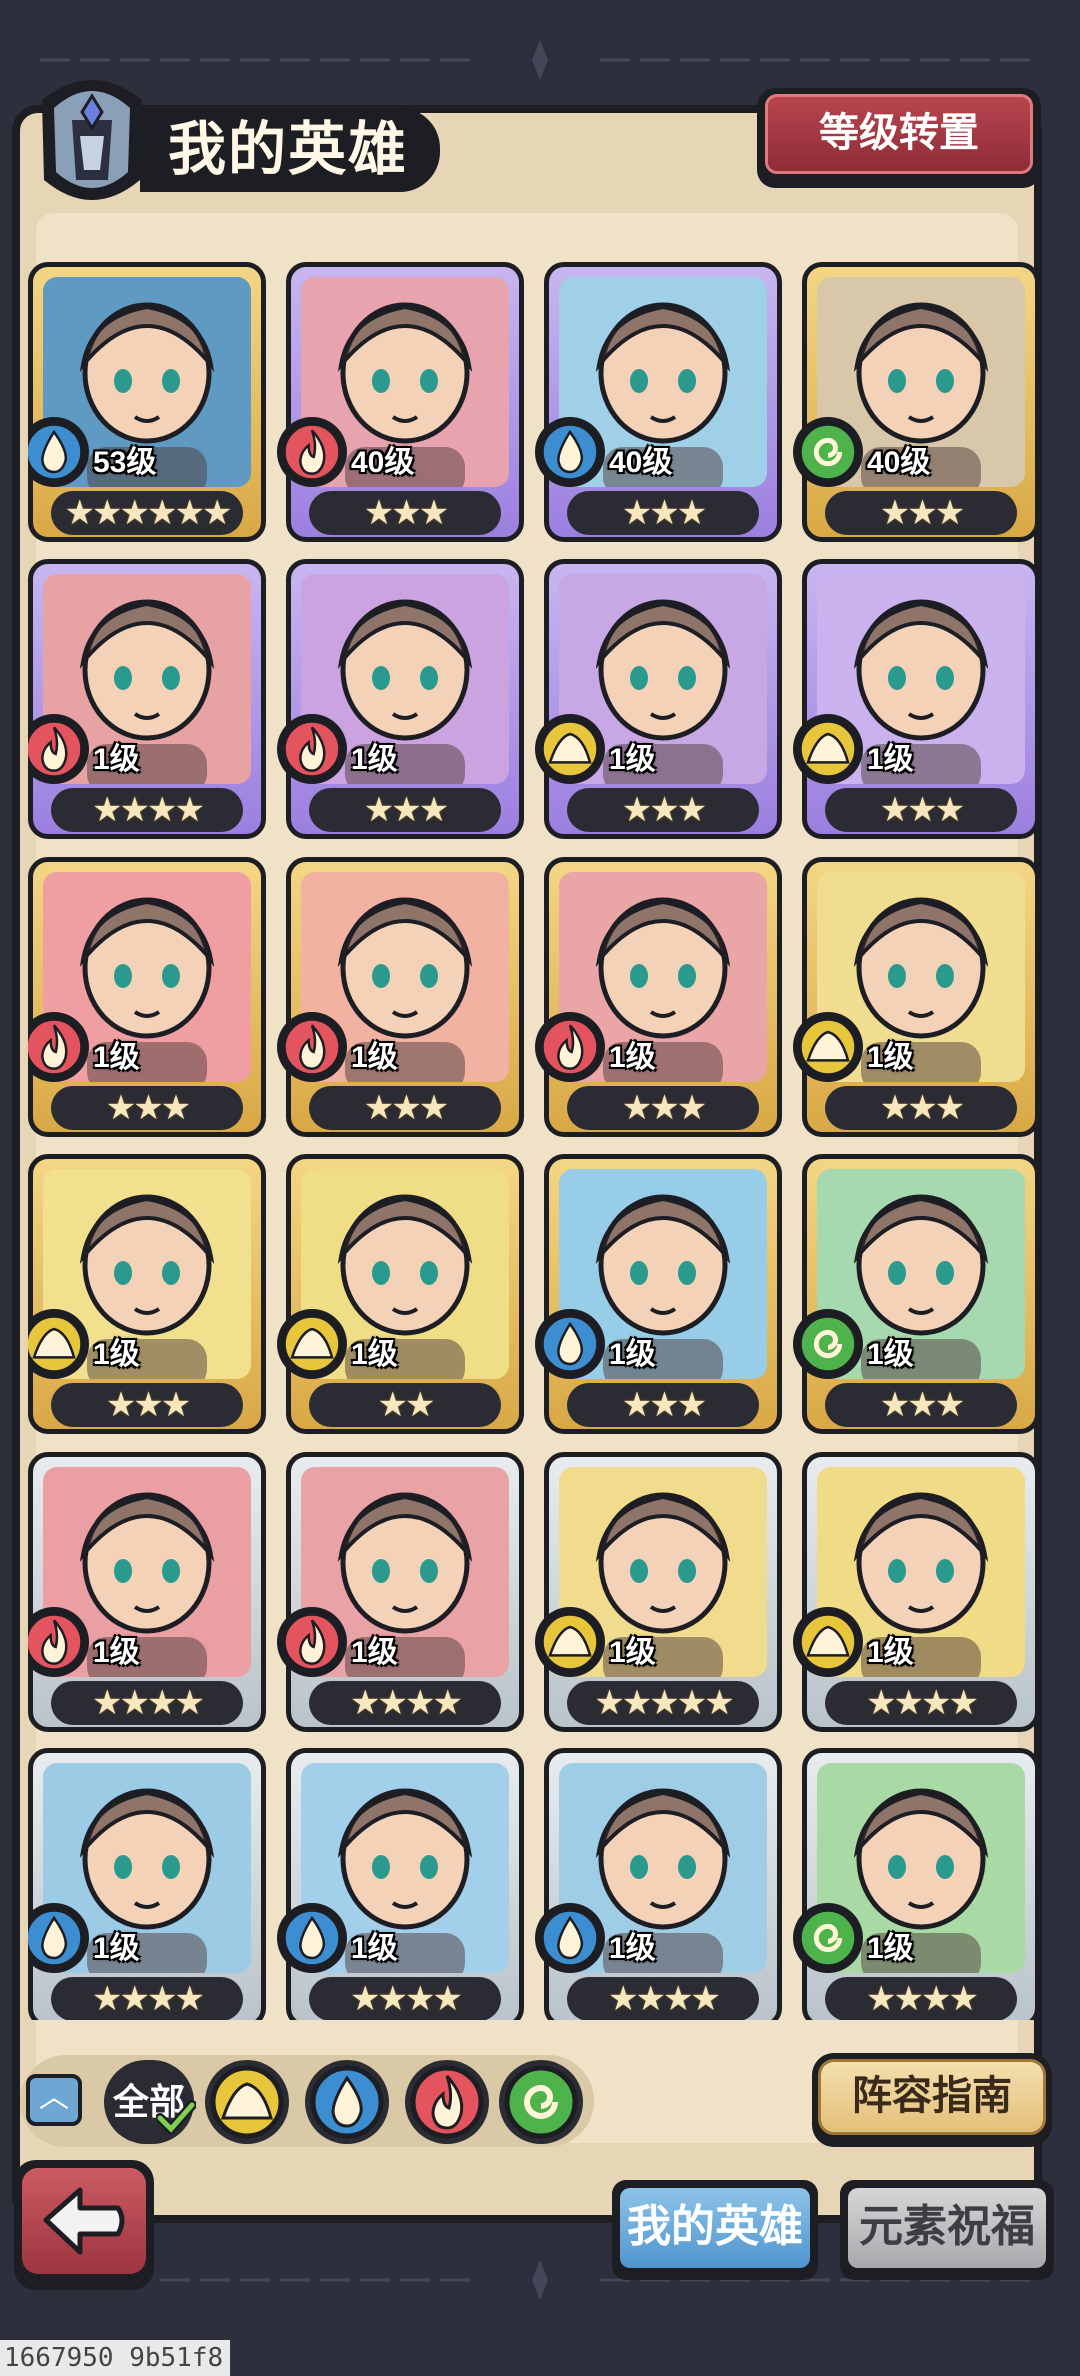  What do you see at coordinates (92, 140) in the screenshot?
I see `helmet-icon` at bounding box center [92, 140].